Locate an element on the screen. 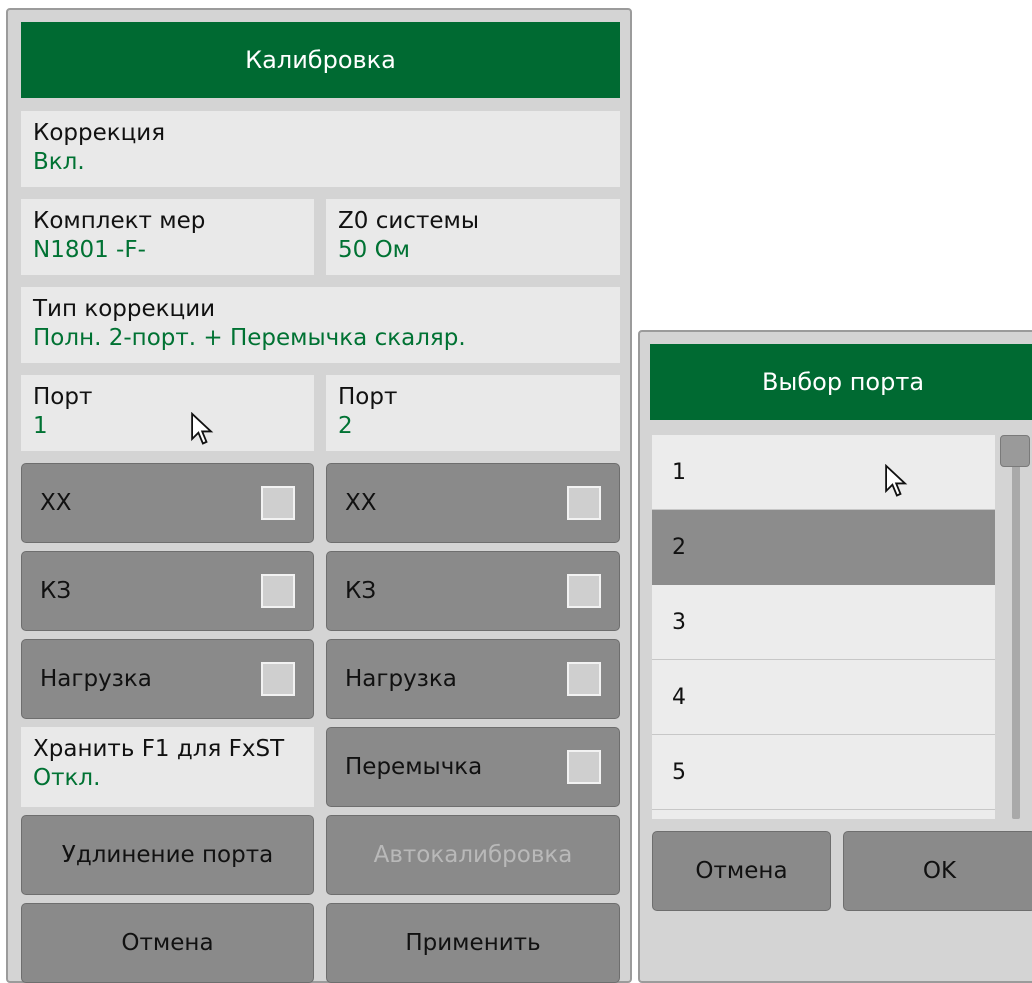 Image resolution: width=1032 pixels, height=983 pixels. port-select-title: Выбор порта is located at coordinates (841, 382).